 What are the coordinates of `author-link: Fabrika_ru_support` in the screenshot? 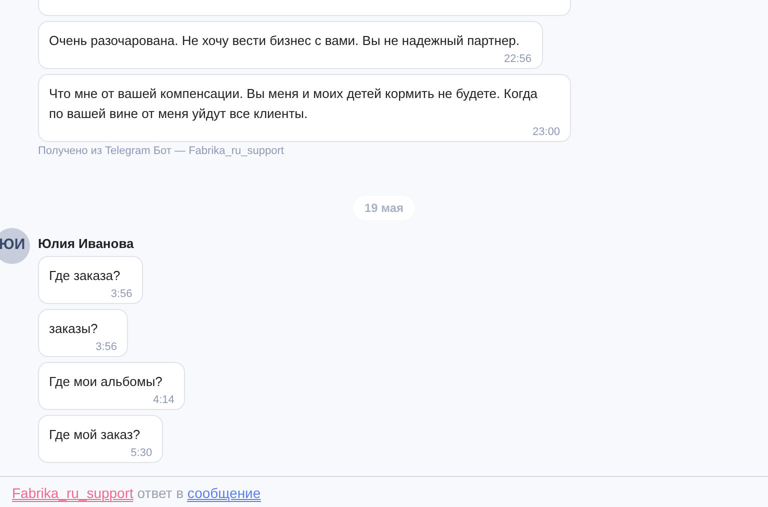 It's located at (73, 493).